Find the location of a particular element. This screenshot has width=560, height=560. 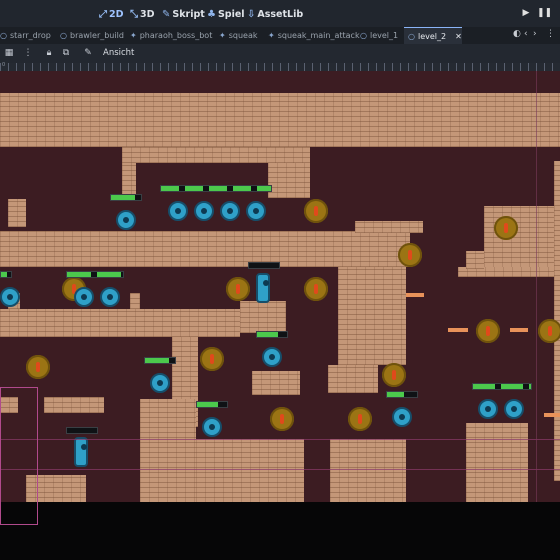

assetlib-icon: ⇩ is located at coordinates (251, 14).